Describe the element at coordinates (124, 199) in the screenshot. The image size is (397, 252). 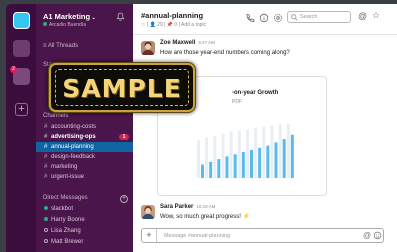
I see `add-dm-button: +` at that location.